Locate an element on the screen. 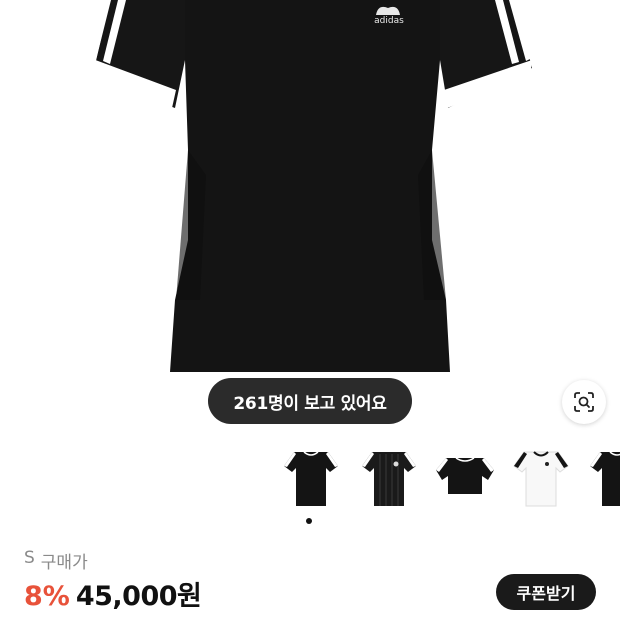  thumbnail-black-striped-jersey is located at coordinates (389, 478).